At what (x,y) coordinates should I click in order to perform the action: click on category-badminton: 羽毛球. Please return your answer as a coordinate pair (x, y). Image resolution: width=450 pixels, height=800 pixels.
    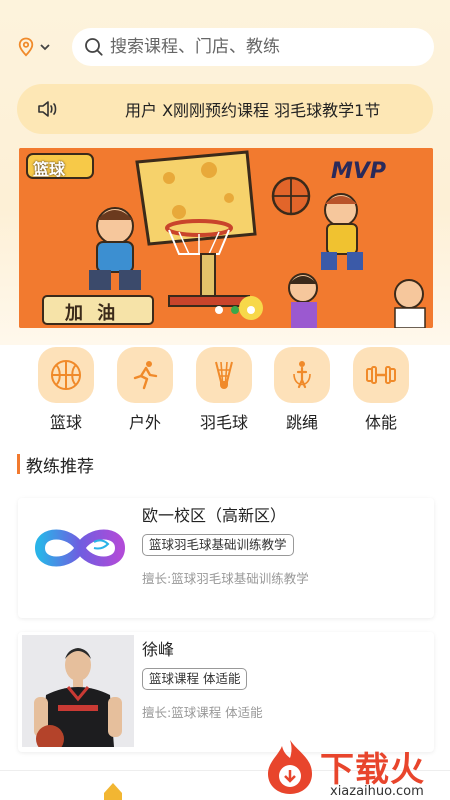
    Looking at the image, I should click on (224, 390).